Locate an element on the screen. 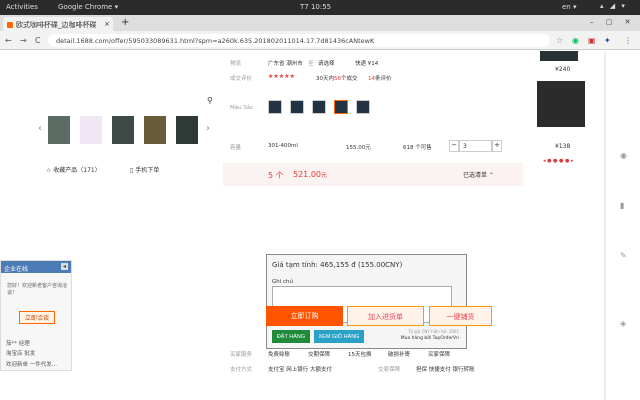  variant-name: 301-400ml is located at coordinates (283, 146).